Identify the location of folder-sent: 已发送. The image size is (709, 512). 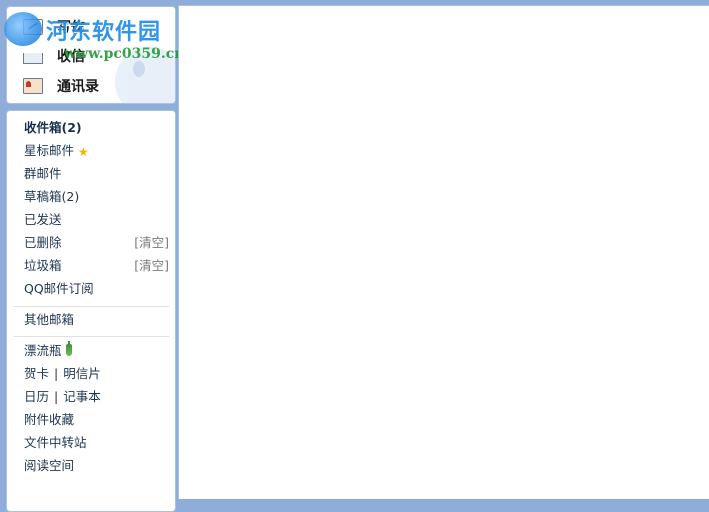
(96, 220).